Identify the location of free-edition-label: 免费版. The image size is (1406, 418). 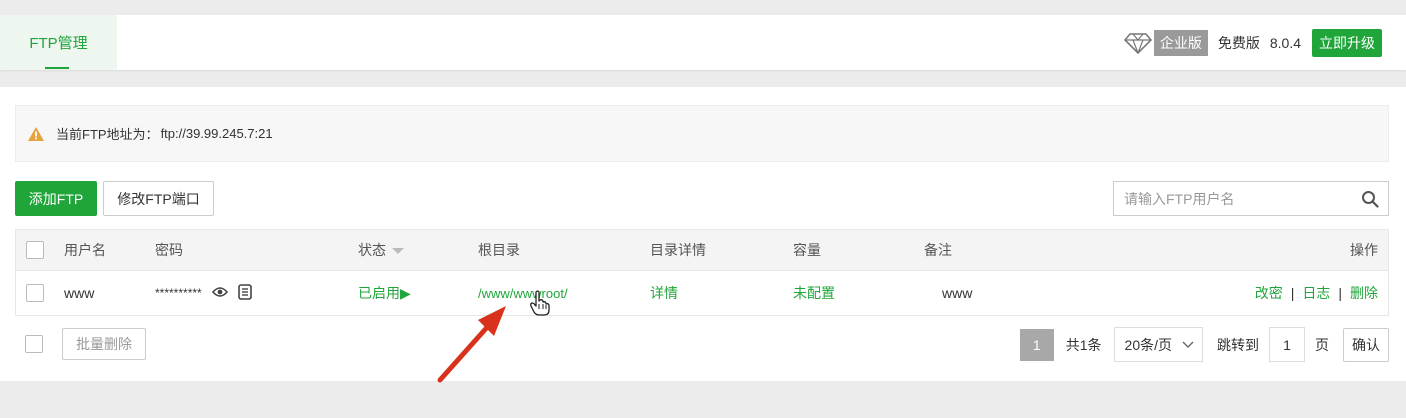
(1238, 42).